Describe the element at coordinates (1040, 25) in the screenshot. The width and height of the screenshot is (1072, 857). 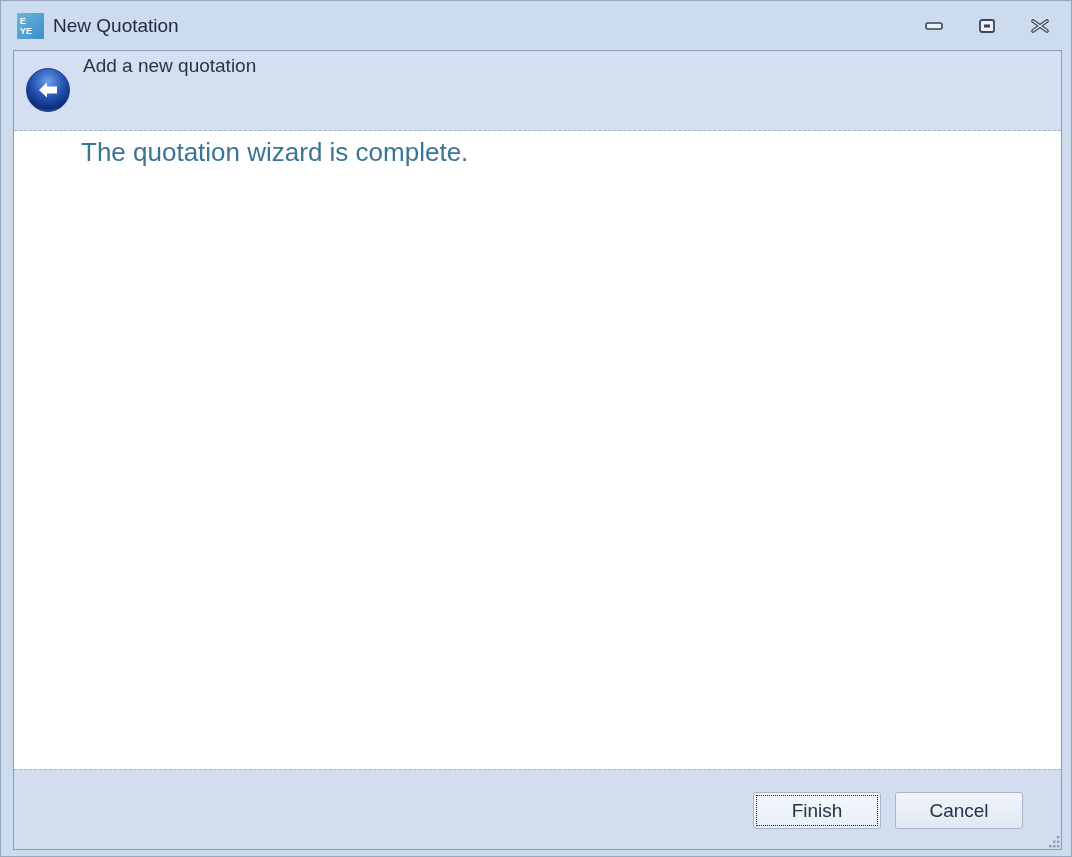
I see `close-icon` at that location.